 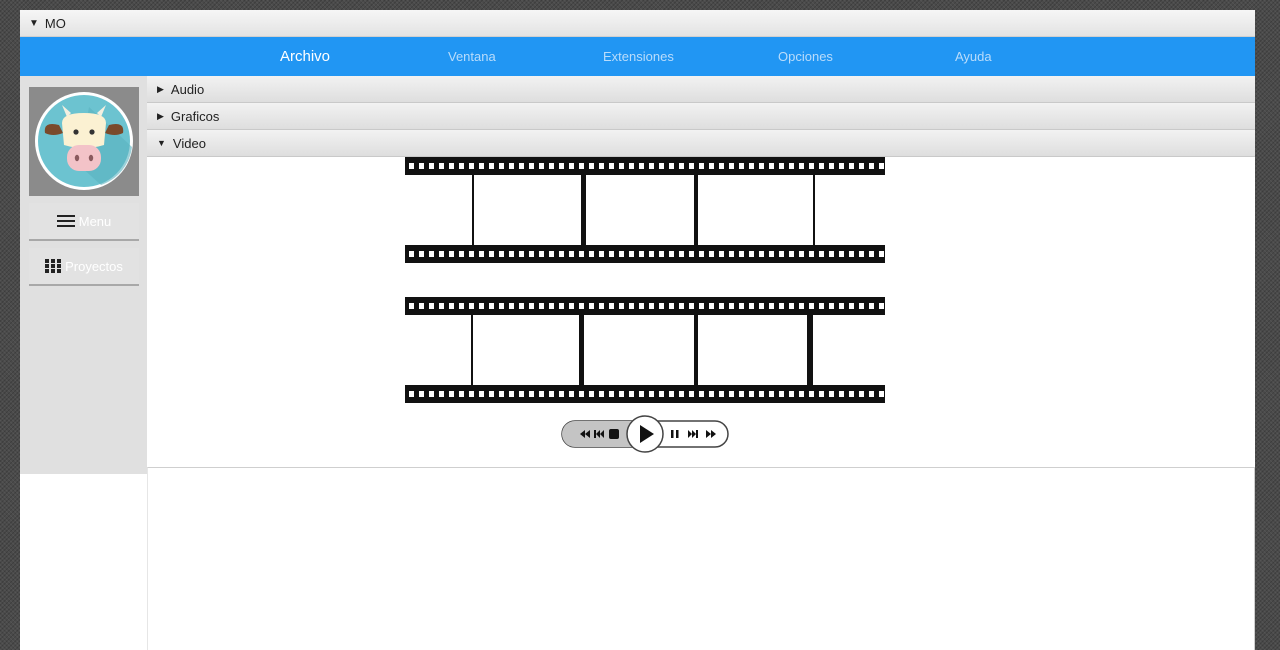 I want to click on stop-icon, so click(x=614, y=434).